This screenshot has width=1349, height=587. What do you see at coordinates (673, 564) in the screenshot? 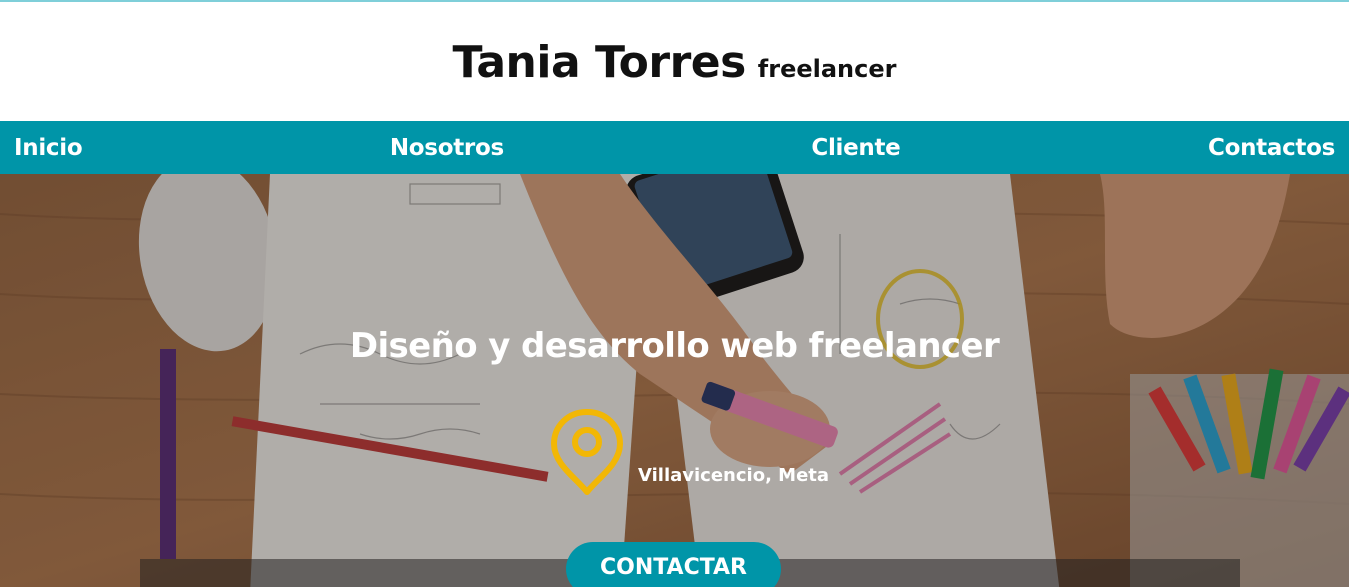
I see `contactar-button: CONTACTAR` at bounding box center [673, 564].